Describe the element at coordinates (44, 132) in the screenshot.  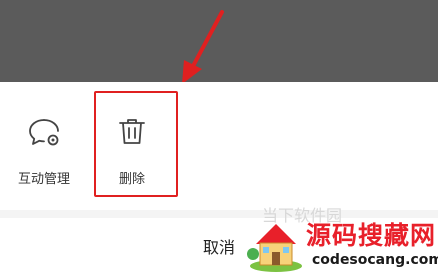
I see `chat-settings-icon` at that location.